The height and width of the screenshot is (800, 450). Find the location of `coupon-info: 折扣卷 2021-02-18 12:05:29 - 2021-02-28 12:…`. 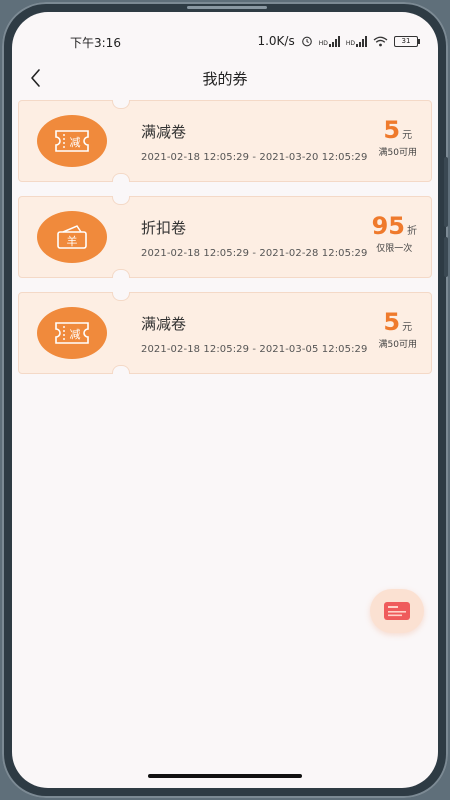

coupon-info: 折扣卷 2021-02-18 12:05:29 - 2021-02-28 12:… is located at coordinates (254, 238).